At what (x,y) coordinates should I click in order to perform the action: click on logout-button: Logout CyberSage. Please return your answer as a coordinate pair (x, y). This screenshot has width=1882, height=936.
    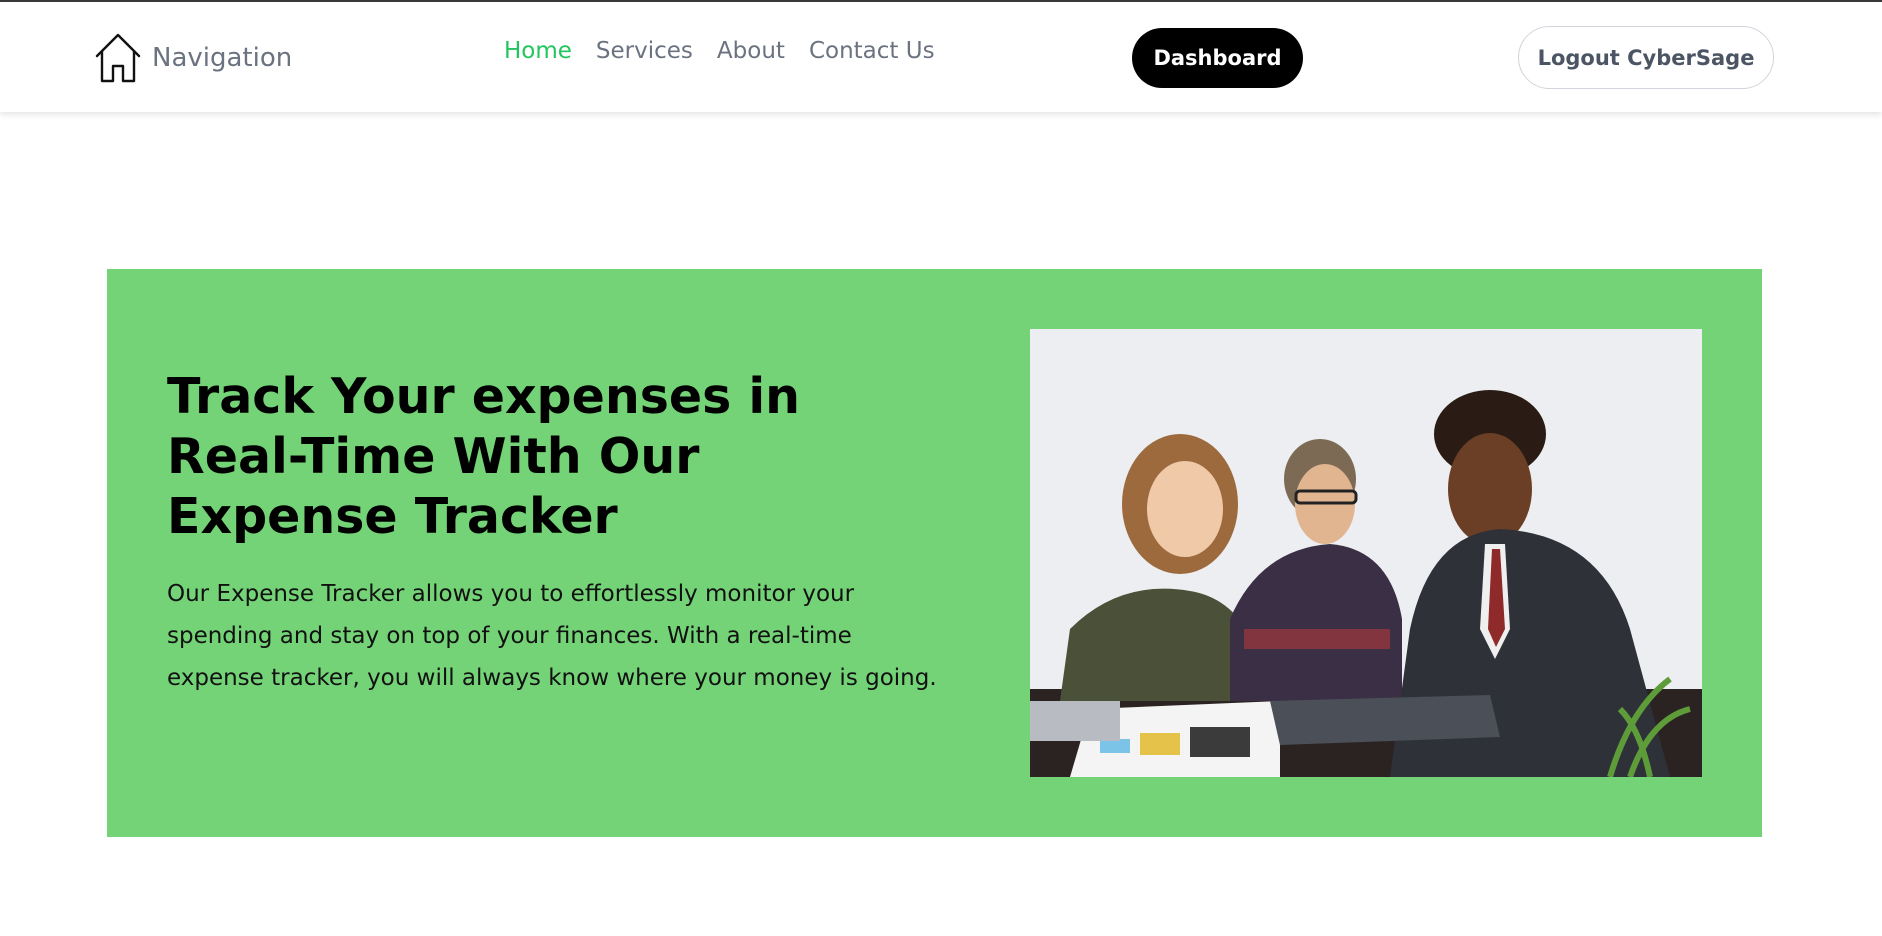
    Looking at the image, I should click on (1646, 57).